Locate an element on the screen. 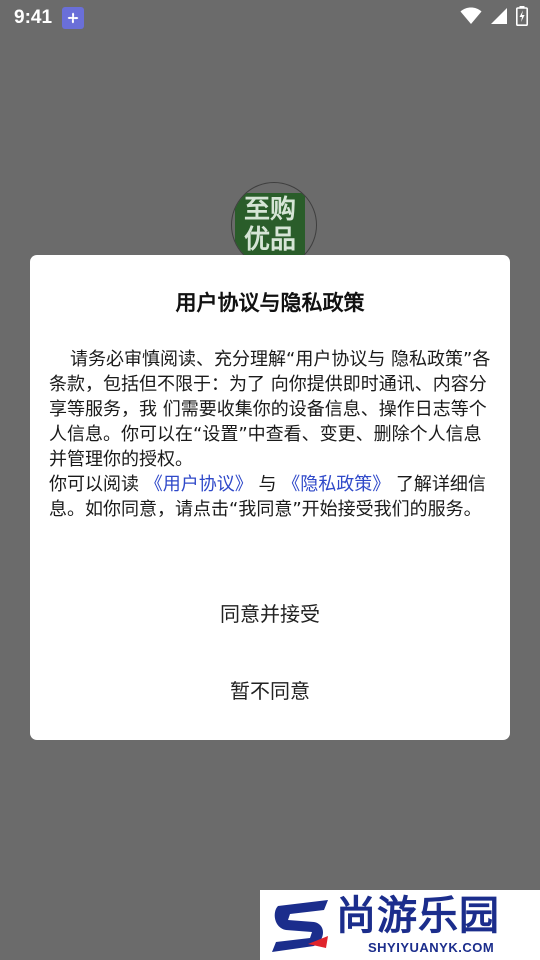 The image size is (540, 960). dialog-title: 用户协议与隐私政策 is located at coordinates (270, 303).